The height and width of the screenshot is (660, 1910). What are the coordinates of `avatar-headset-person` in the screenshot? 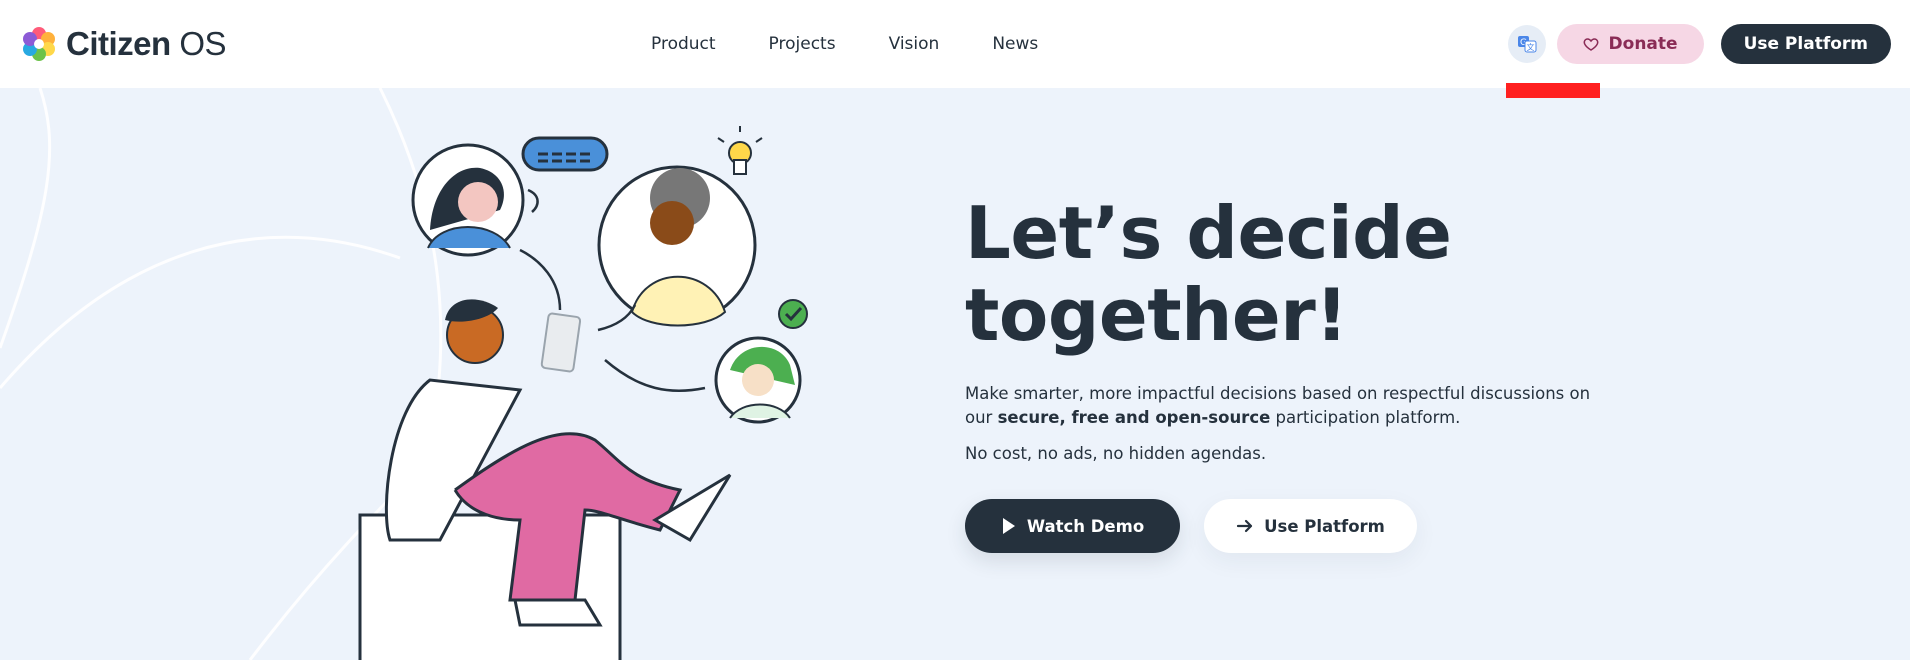 It's located at (758, 380).